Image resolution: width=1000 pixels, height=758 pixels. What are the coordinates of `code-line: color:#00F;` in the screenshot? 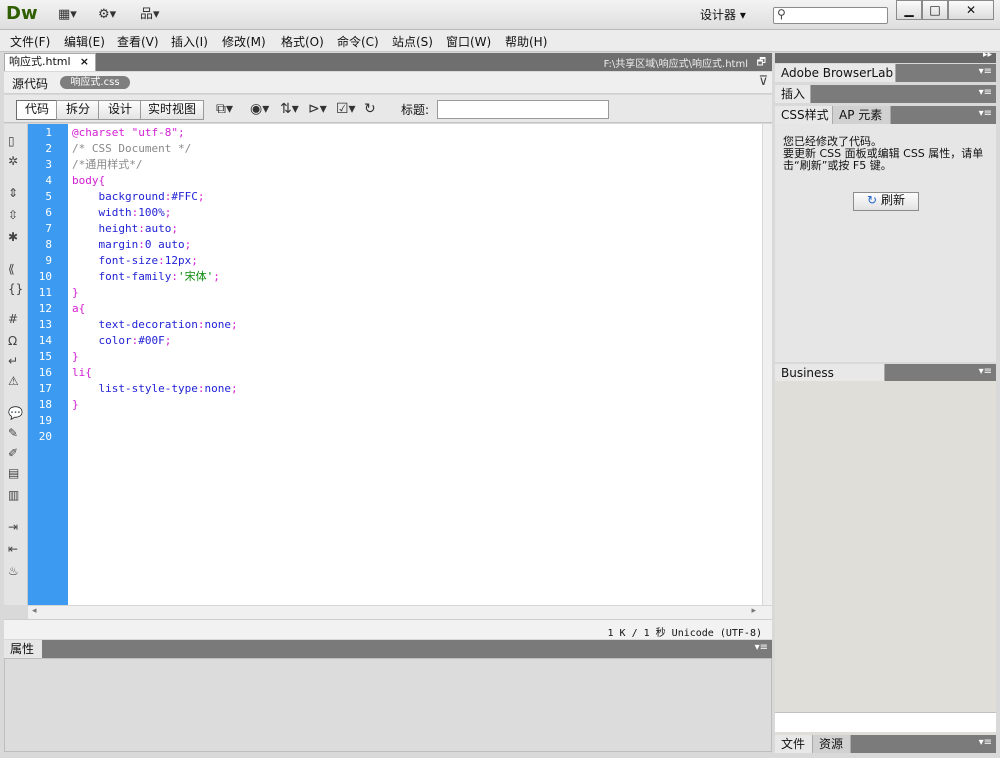 It's located at (121, 341).